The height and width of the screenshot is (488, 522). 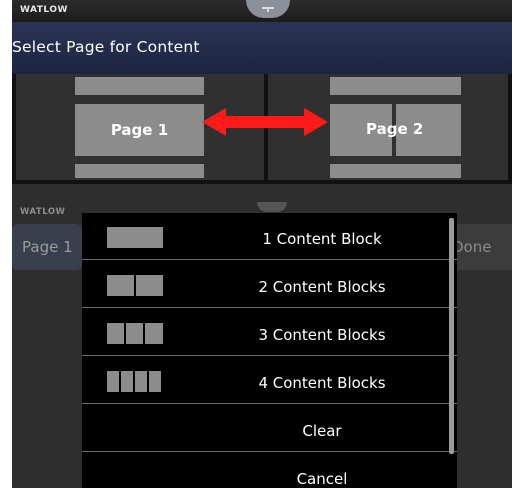 I want to click on background-brand: WATLOW, so click(x=43, y=212).